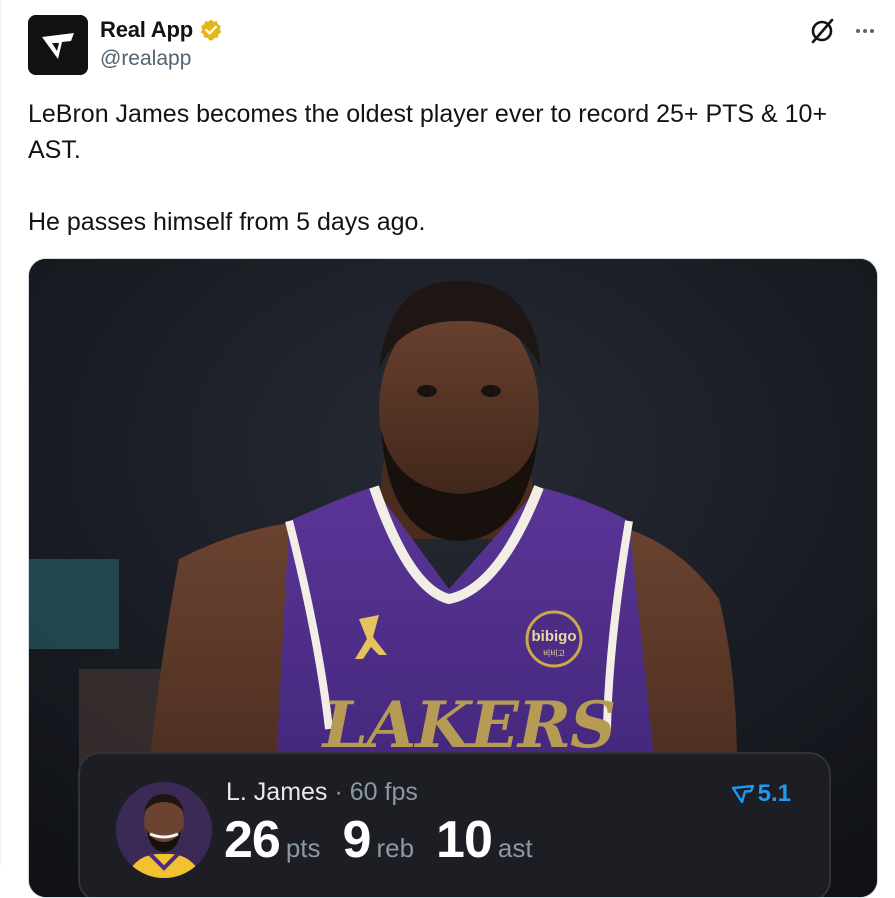 This screenshot has width=895, height=898. I want to click on author-avatar, so click(58, 45).